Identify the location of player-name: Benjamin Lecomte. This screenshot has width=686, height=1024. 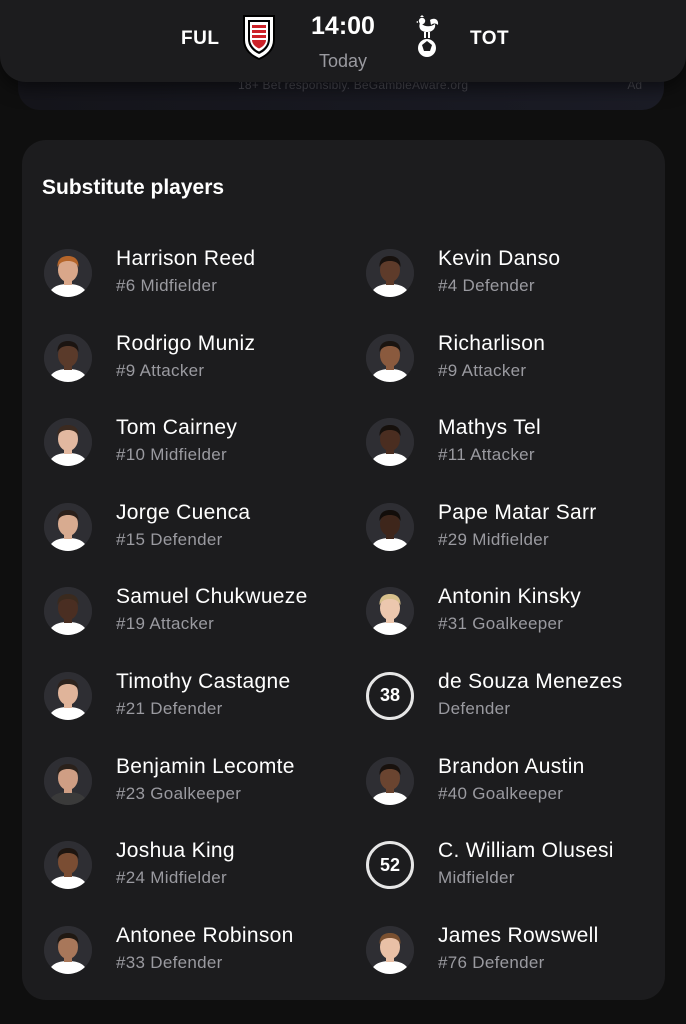
(205, 766).